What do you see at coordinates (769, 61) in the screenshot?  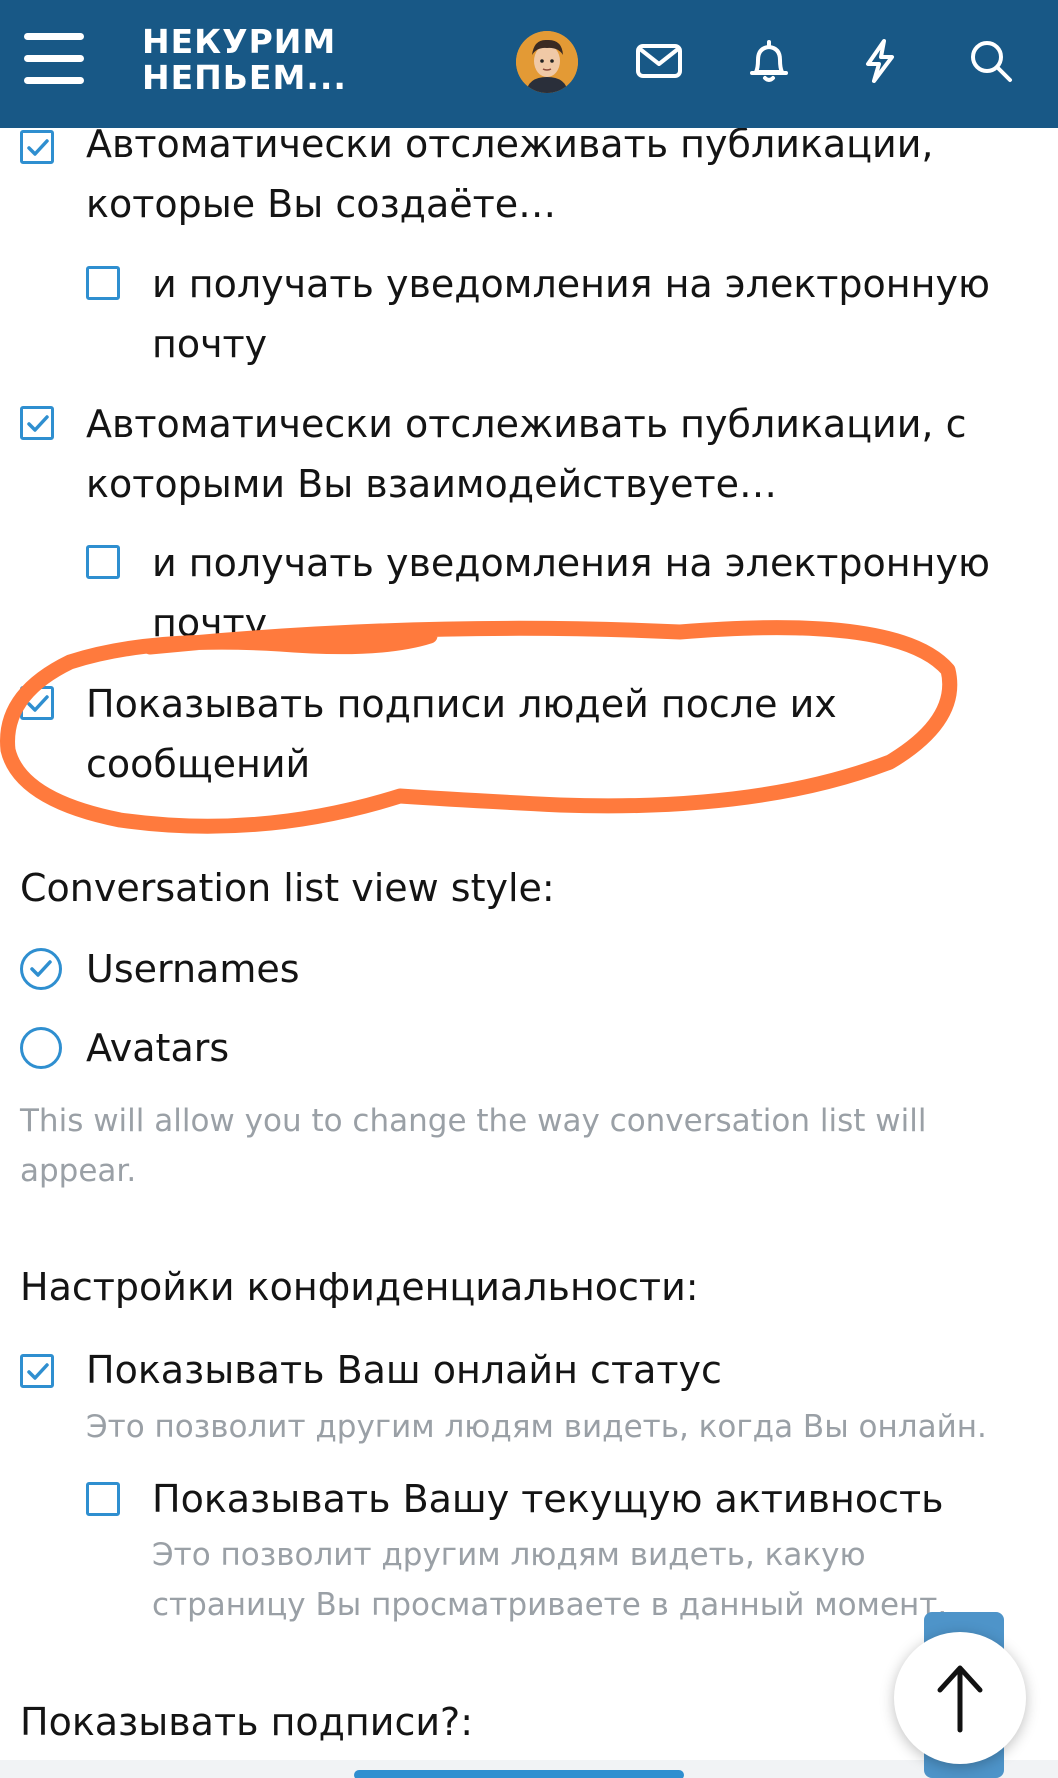 I see `bell-icon` at bounding box center [769, 61].